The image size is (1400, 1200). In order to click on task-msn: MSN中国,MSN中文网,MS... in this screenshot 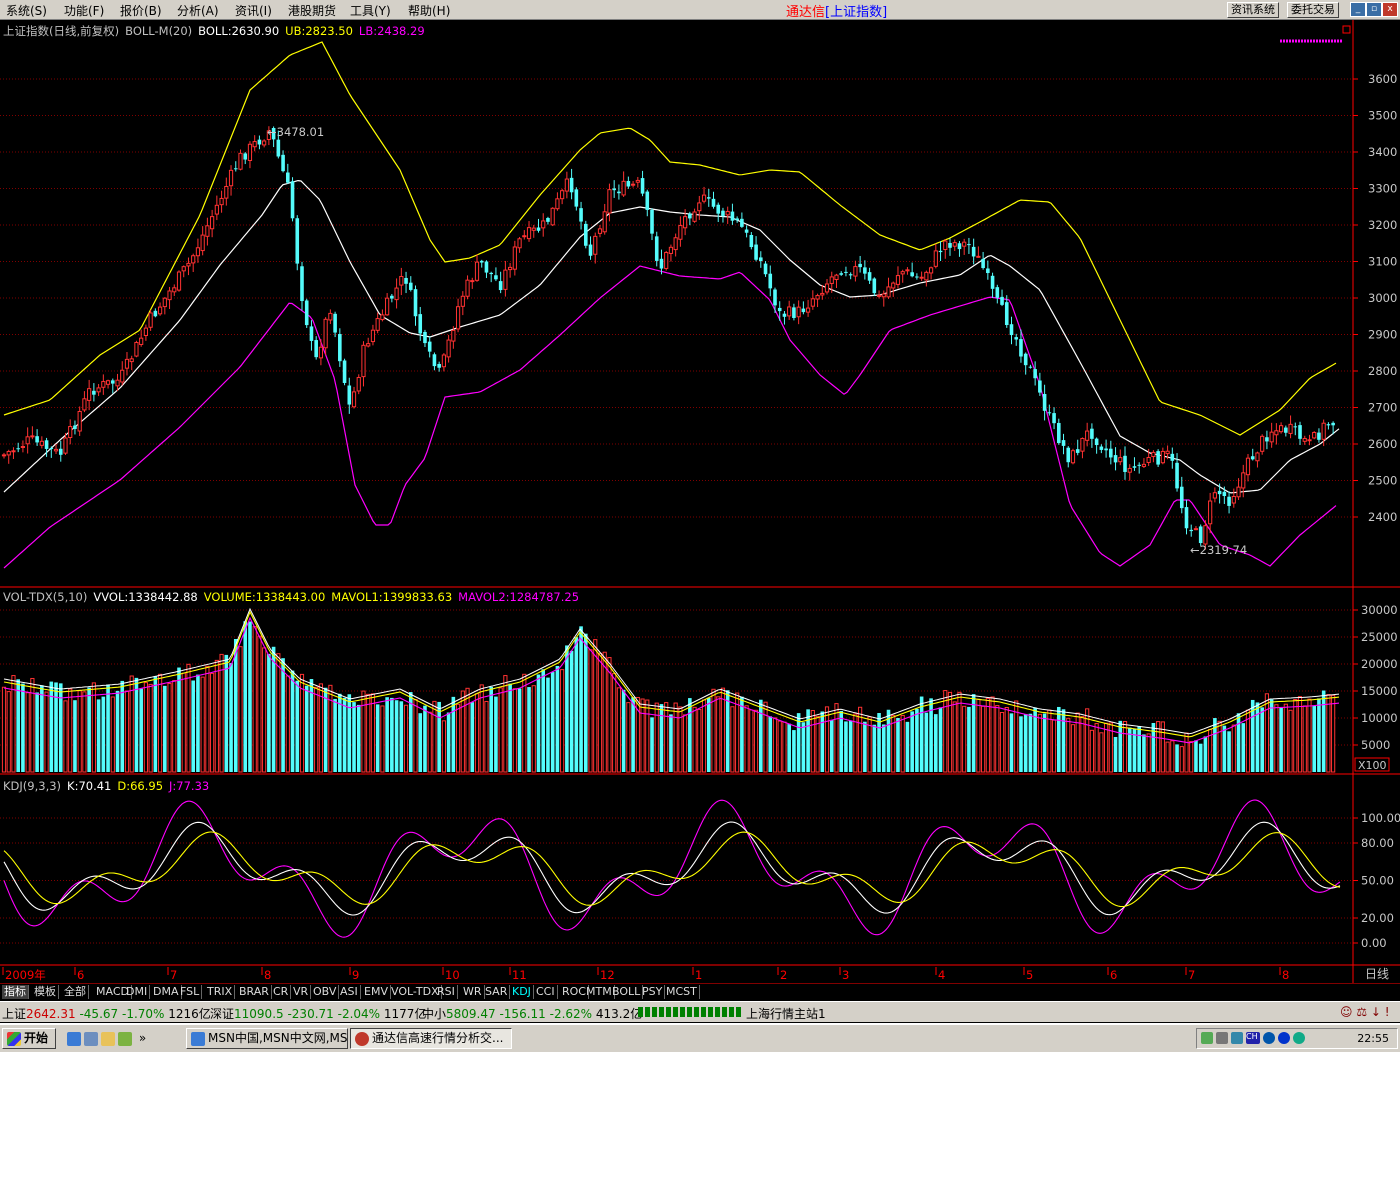, I will do `click(267, 1038)`.